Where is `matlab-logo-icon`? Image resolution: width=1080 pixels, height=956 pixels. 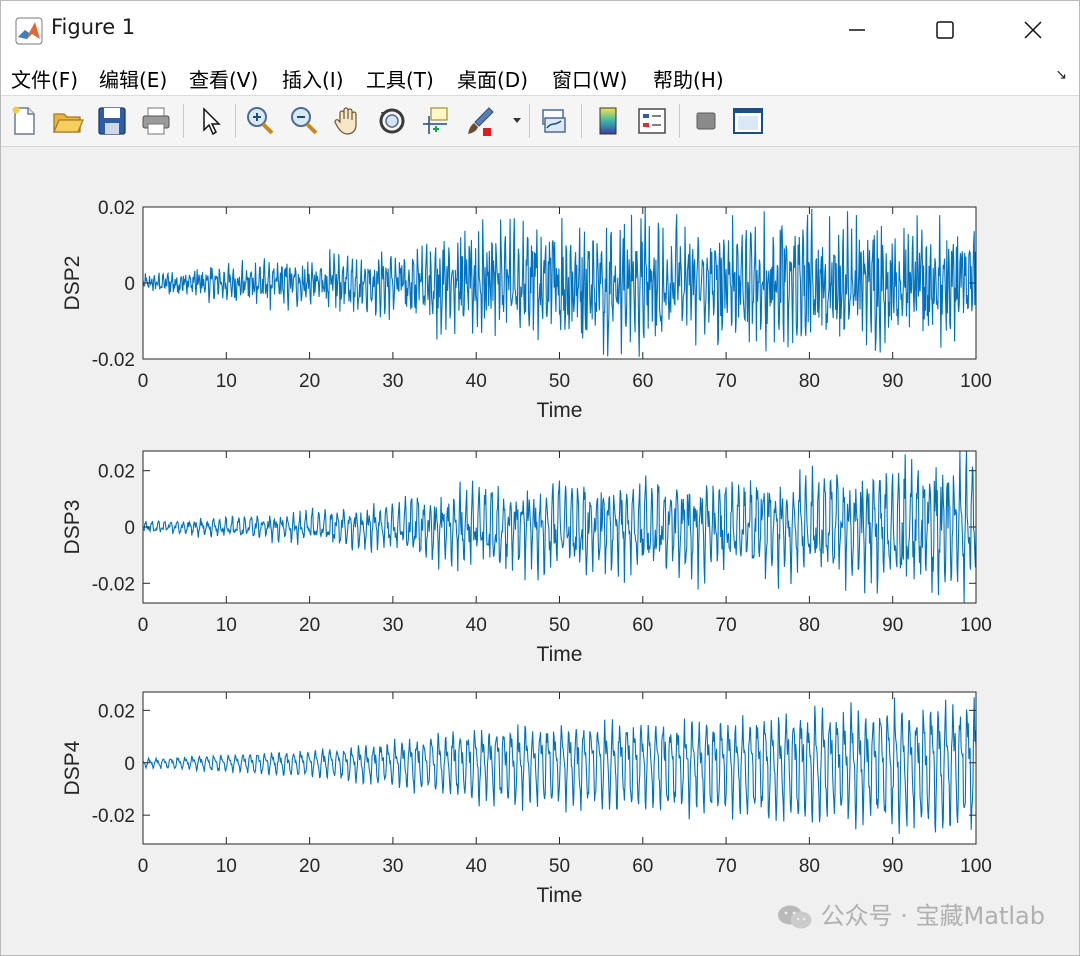
matlab-logo-icon is located at coordinates (29, 31).